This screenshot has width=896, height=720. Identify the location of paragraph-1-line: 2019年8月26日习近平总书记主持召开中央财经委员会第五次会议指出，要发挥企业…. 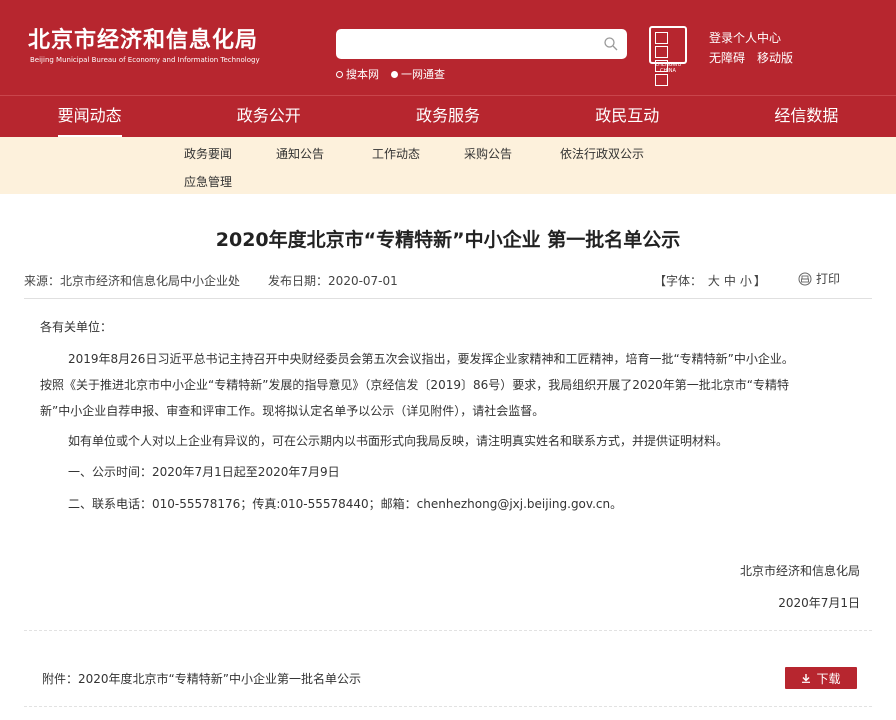
(431, 359).